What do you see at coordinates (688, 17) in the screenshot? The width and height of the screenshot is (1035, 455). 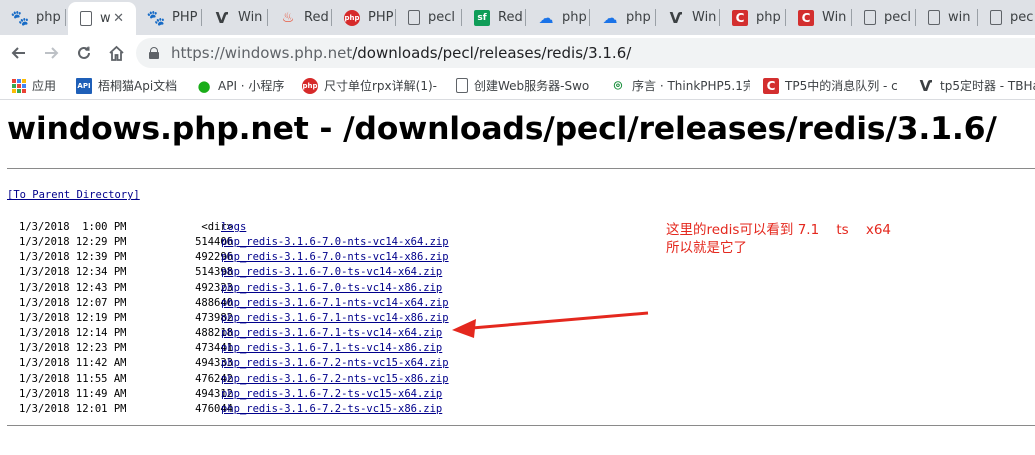 I see `tab-10: Ѵ Win` at bounding box center [688, 17].